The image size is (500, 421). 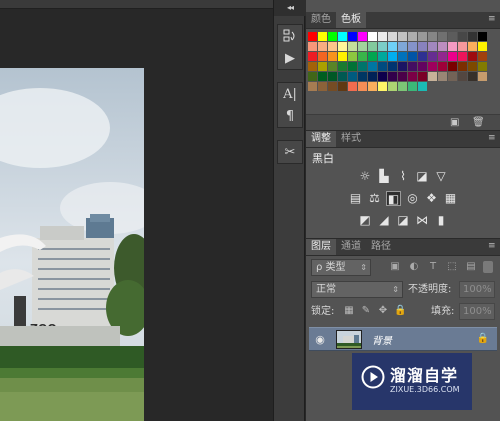 What do you see at coordinates (290, 152) in the screenshot?
I see `tool-presets-icon: ✂` at bounding box center [290, 152].